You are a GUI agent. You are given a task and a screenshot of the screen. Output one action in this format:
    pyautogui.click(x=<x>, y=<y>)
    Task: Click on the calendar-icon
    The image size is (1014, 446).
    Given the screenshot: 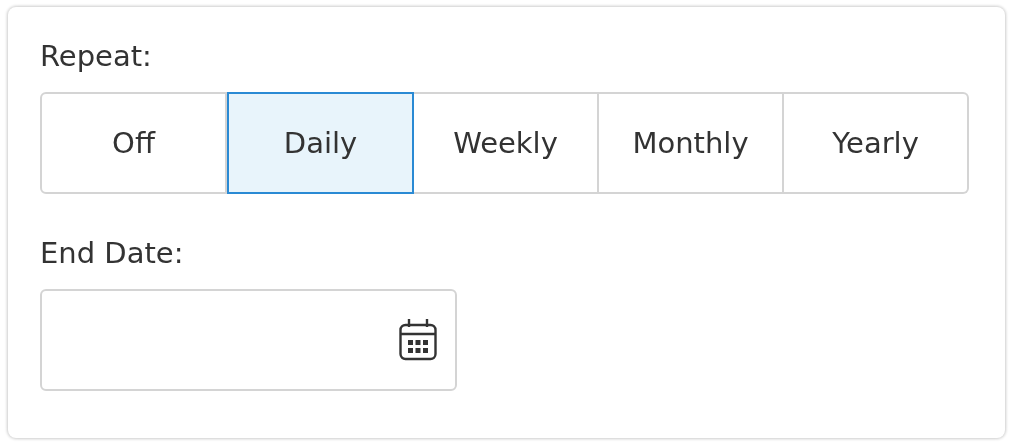 What is the action you would take?
    pyautogui.click(x=418, y=340)
    